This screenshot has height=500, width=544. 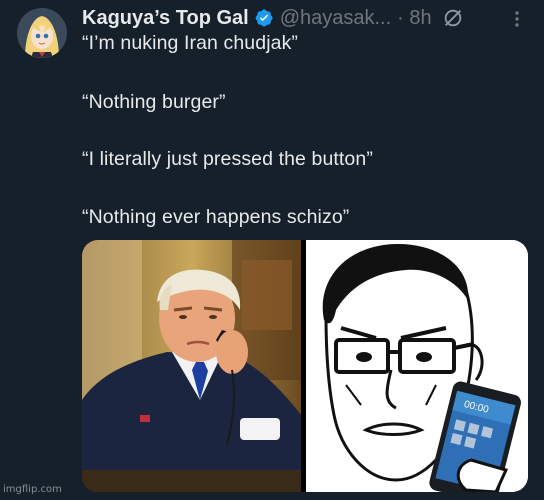 I want to click on imgflip-watermark: imgflip.com, so click(x=32, y=489).